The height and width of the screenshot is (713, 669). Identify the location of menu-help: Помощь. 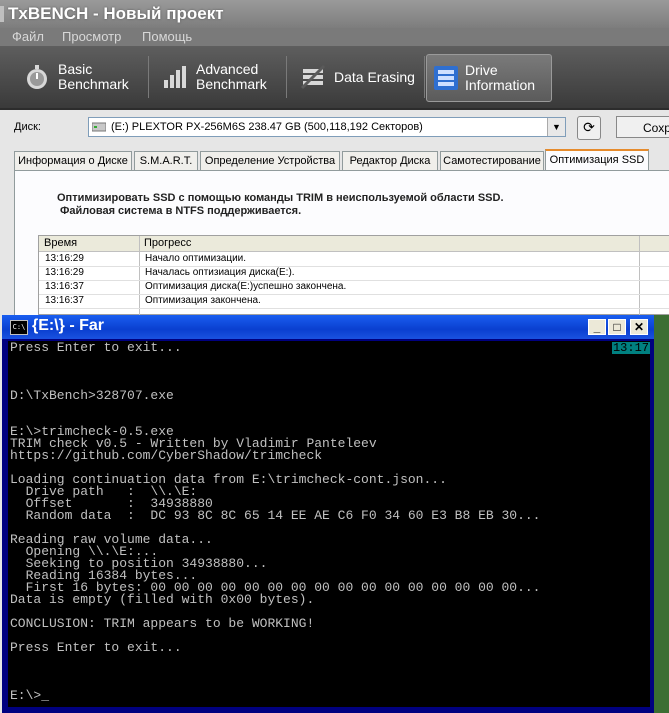
(167, 37).